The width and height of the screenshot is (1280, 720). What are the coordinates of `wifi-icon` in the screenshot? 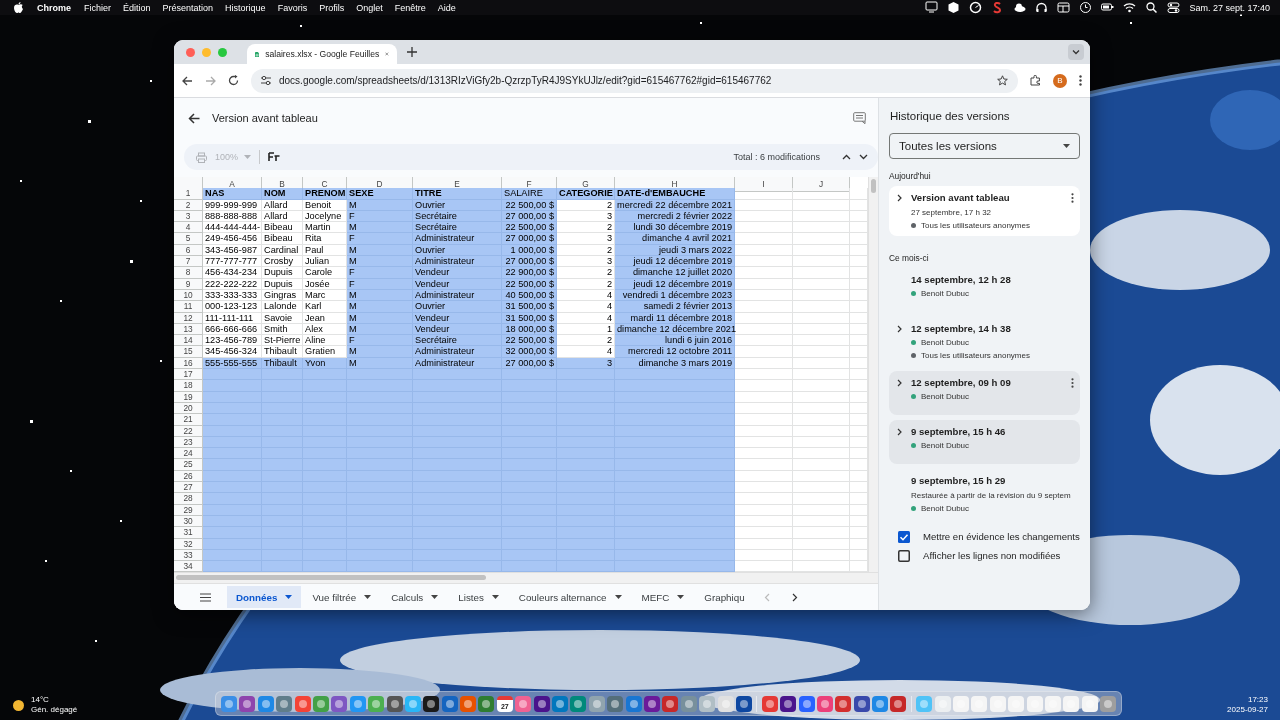 It's located at (1130, 7).